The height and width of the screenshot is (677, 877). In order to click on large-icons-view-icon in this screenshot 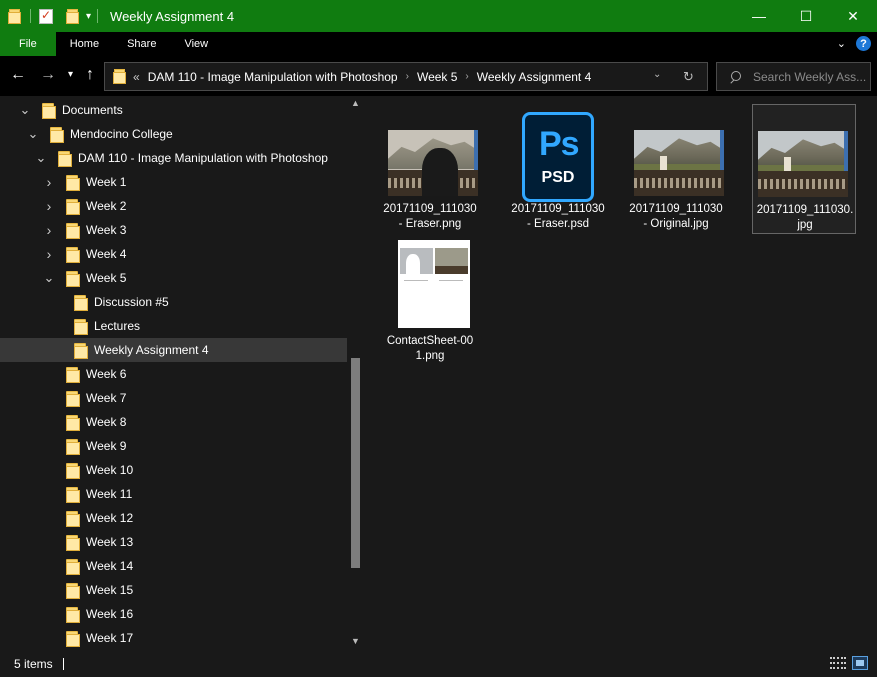, I will do `click(860, 663)`.